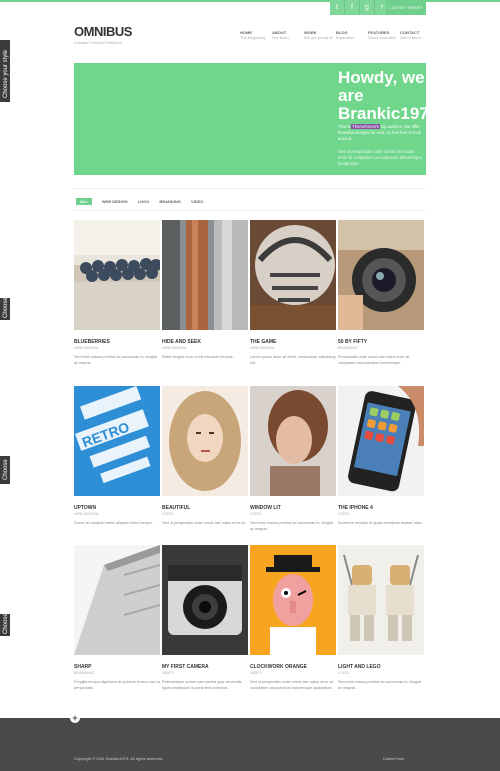  What do you see at coordinates (388, 95) in the screenshot?
I see `hero-title: Howdy, we are Brankic1979` at bounding box center [388, 95].